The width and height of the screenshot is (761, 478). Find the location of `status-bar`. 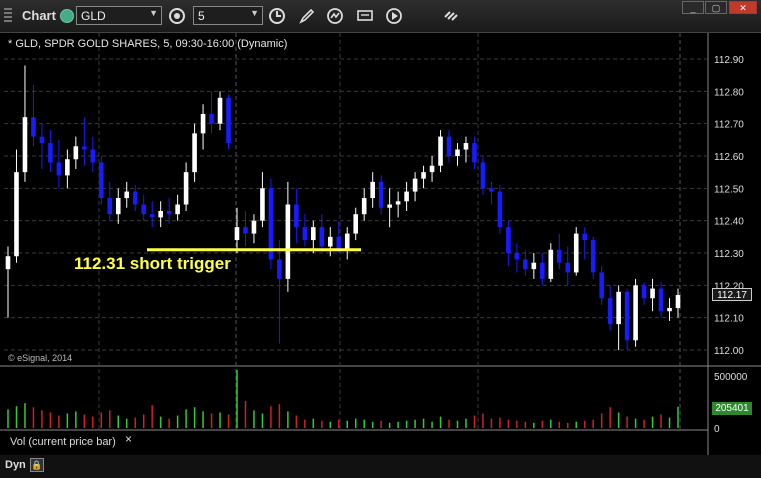

status-bar is located at coordinates (380, 466).